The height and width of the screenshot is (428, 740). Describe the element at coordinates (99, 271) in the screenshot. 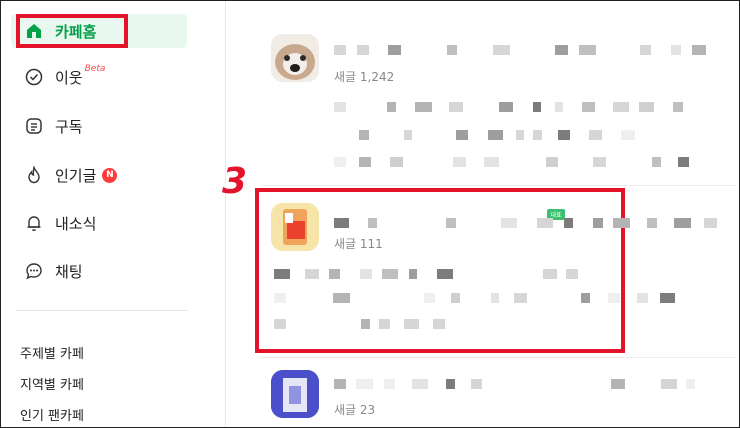

I see `sidebar-item-chat: 채팅` at that location.